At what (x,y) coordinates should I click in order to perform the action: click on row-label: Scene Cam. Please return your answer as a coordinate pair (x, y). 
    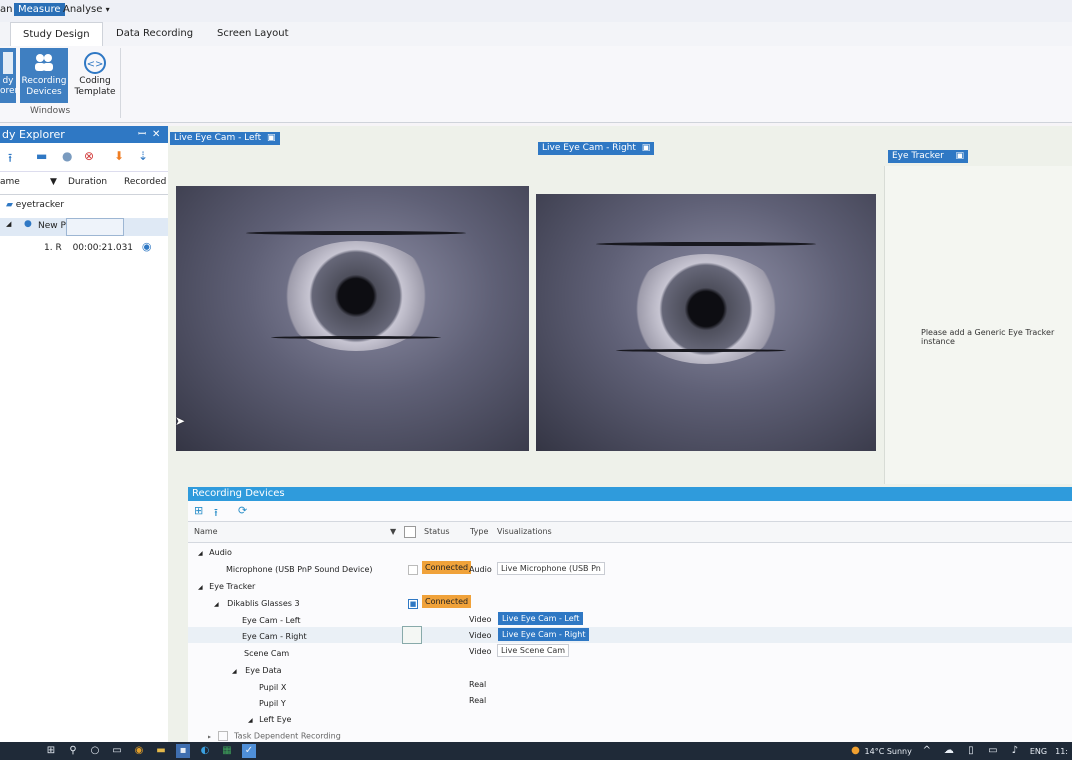
    Looking at the image, I should click on (267, 653).